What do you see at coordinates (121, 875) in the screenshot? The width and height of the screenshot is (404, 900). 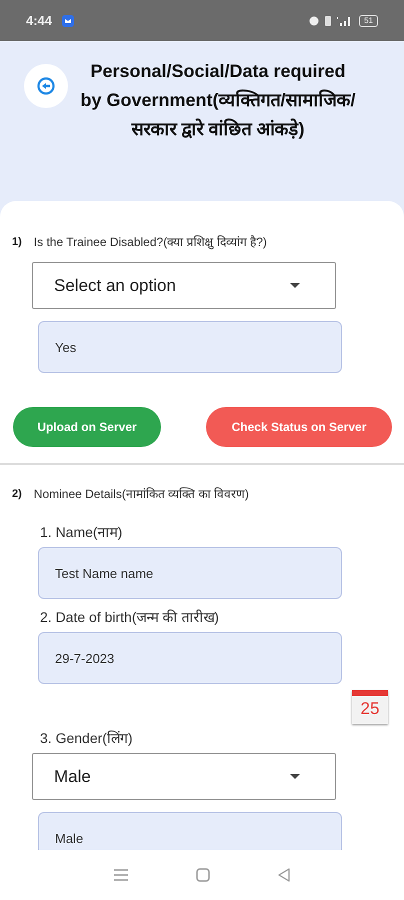 I see `menu-icon` at bounding box center [121, 875].